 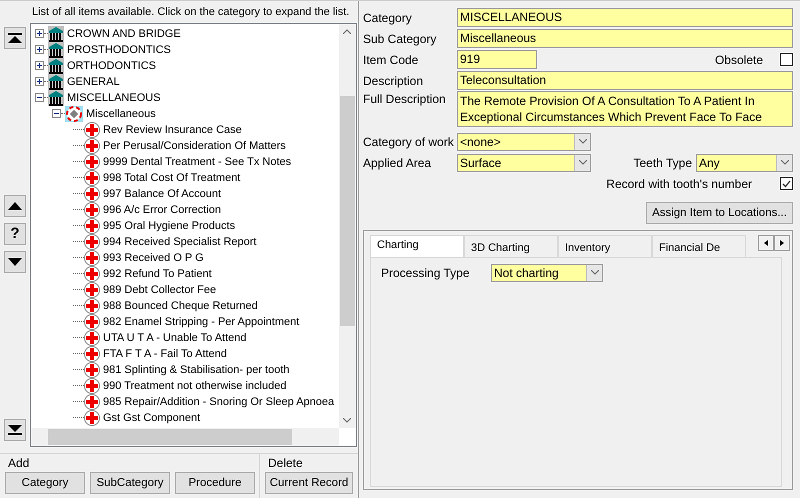 What do you see at coordinates (625, 80) in the screenshot?
I see `description-field: Teleconsultation` at bounding box center [625, 80].